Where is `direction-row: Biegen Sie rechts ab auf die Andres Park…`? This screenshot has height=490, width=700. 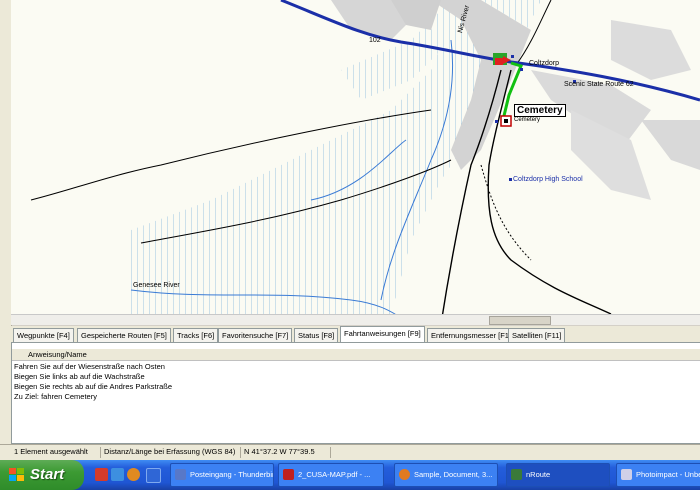
direction-row: Biegen Sie rechts ab auf die Andres Park… is located at coordinates (93, 387).